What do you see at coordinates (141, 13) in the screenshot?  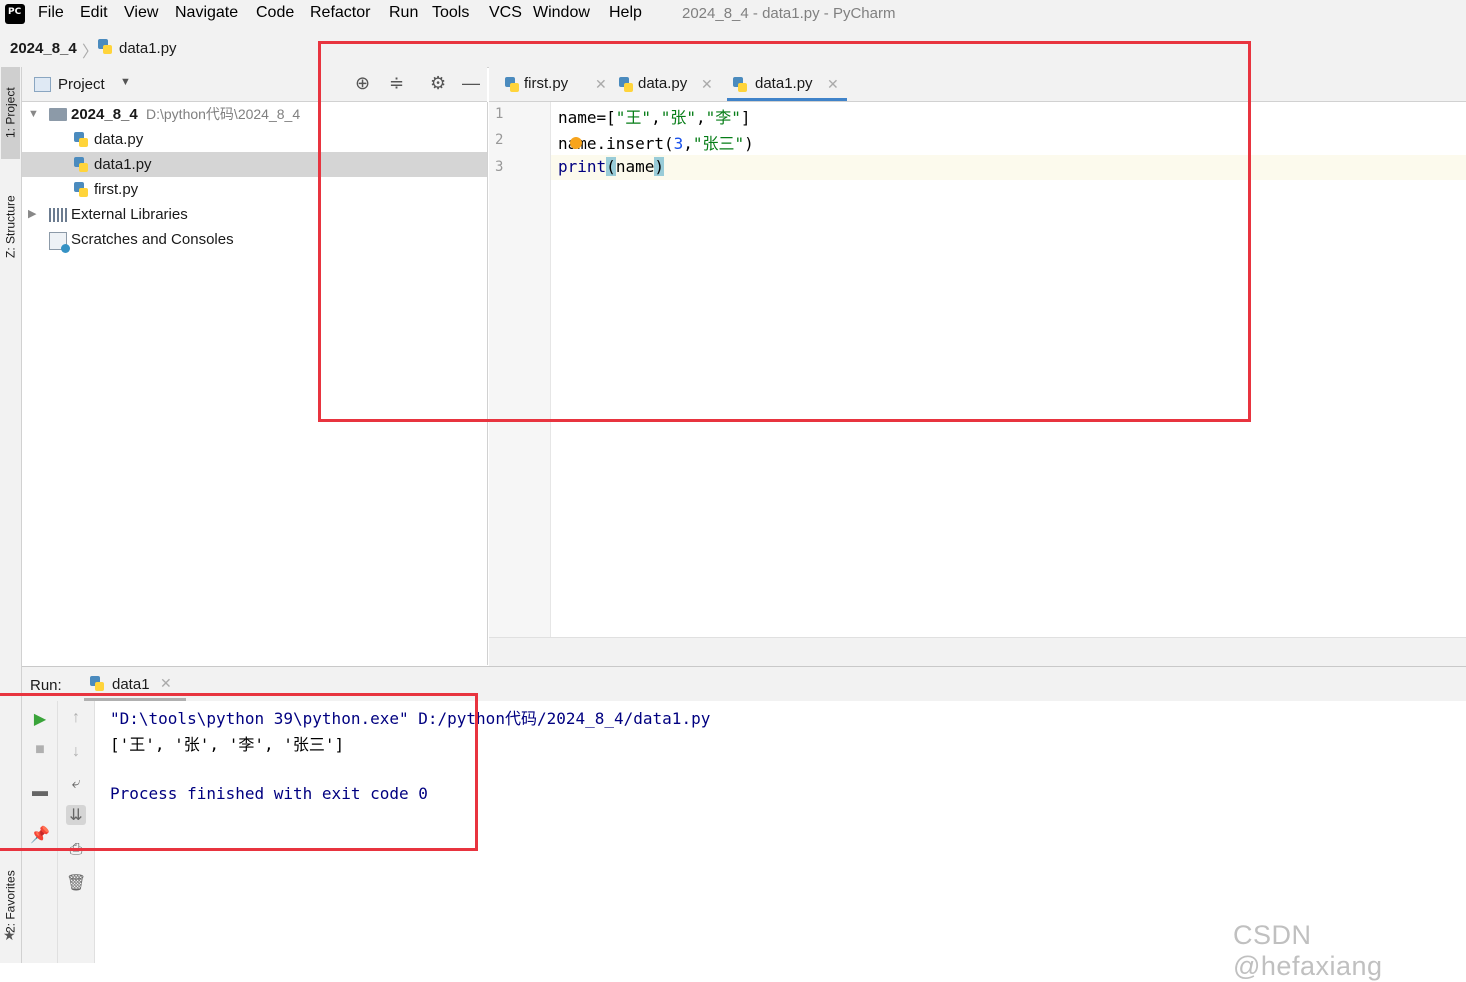 I see `menu-view: View` at bounding box center [141, 13].